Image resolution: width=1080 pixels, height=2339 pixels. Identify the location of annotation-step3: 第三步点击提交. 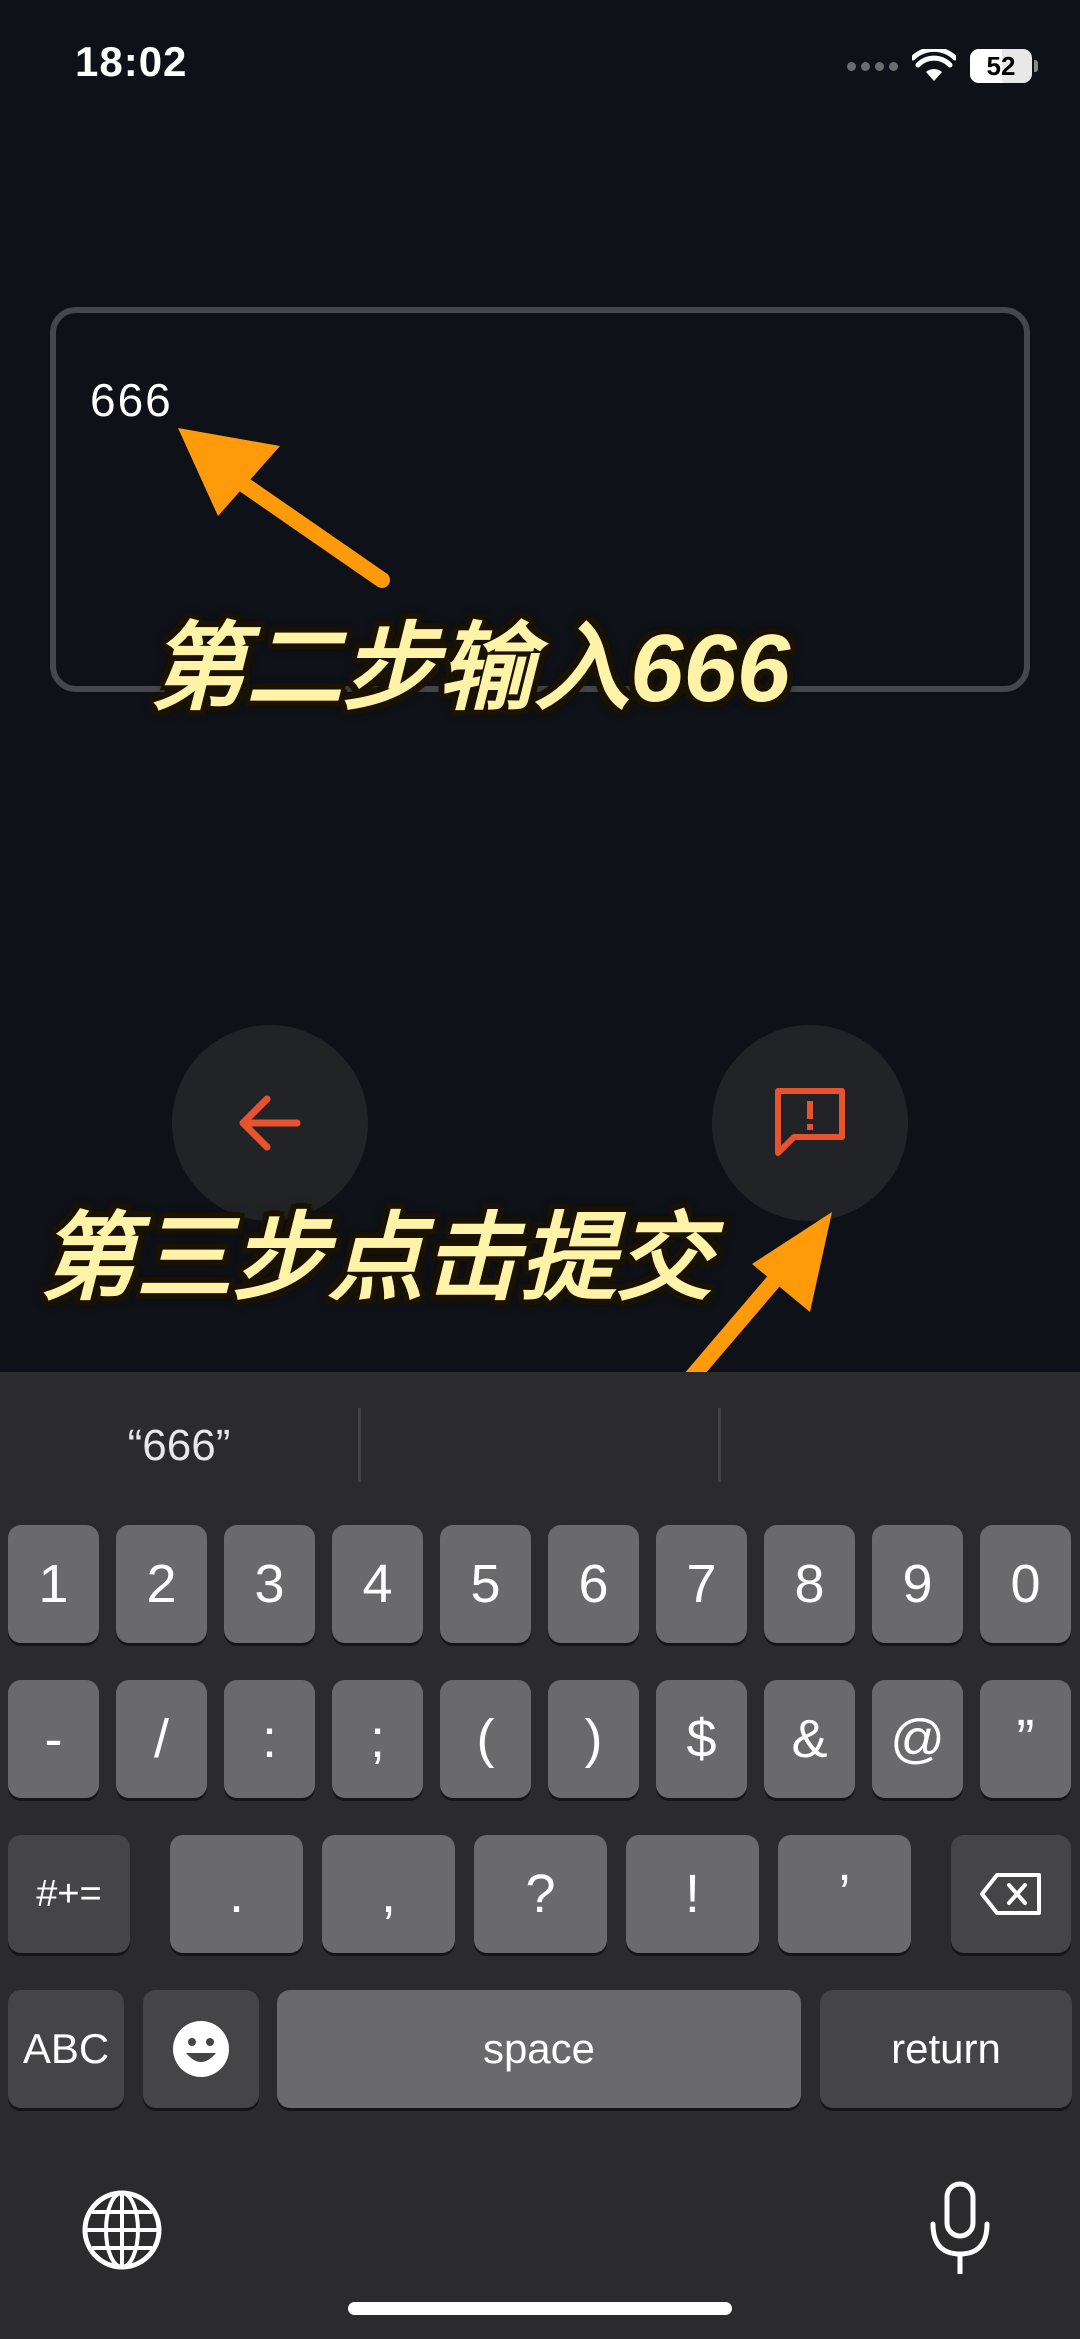
(376, 1258).